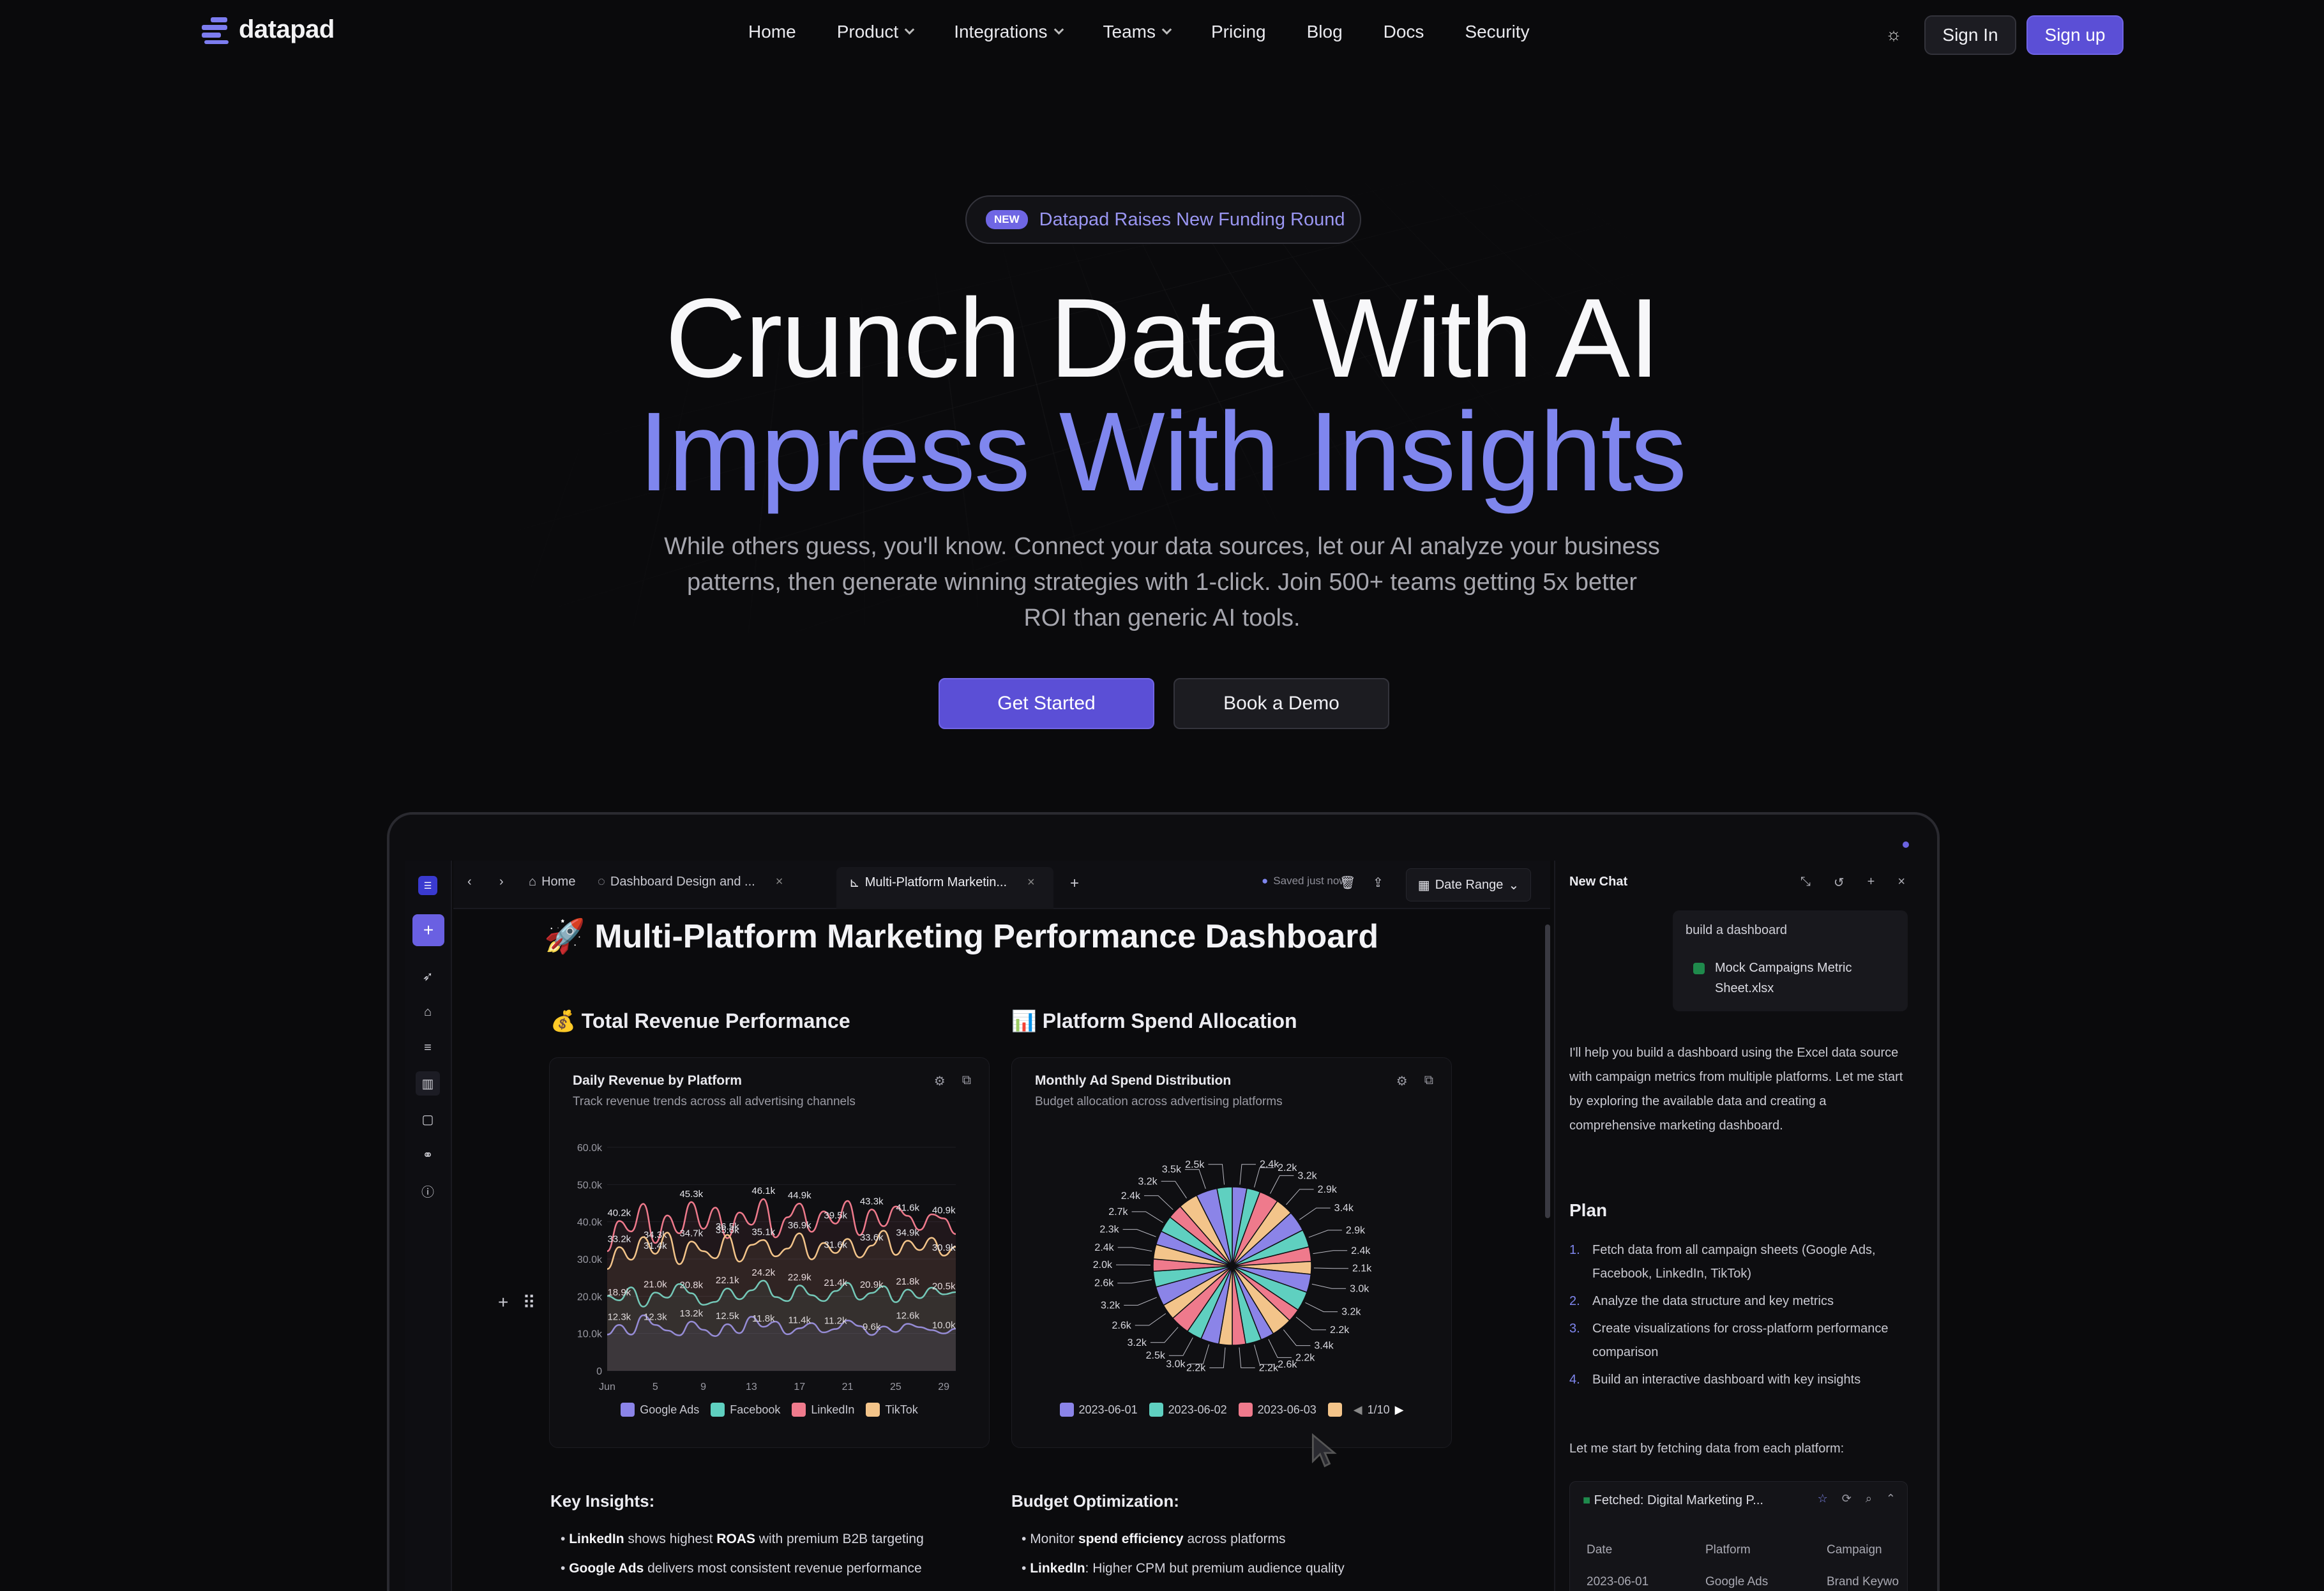  I want to click on nav-item-integrations: Integrations, so click(1009, 32).